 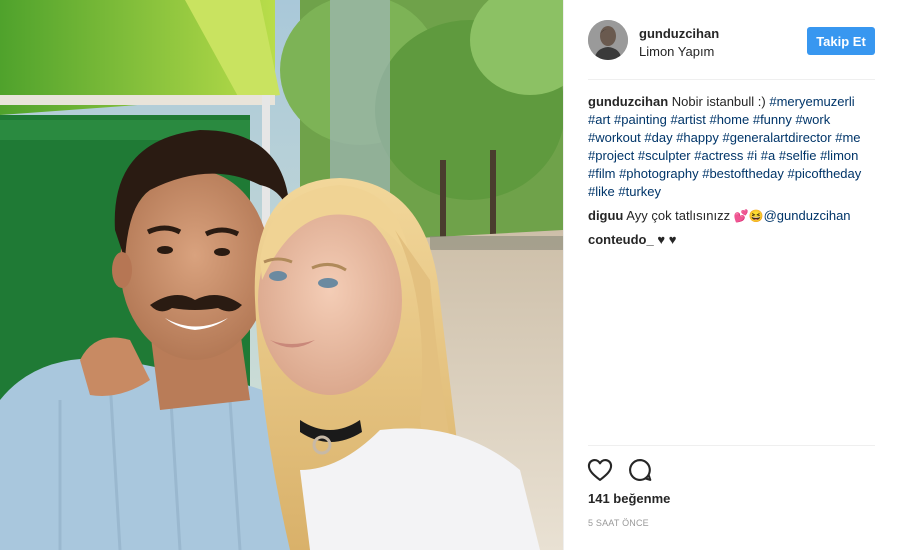 I want to click on like-count: 141 beğenme, so click(x=629, y=498).